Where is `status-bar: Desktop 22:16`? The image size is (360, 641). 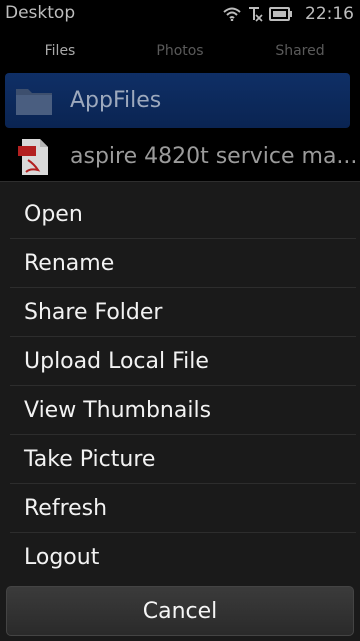
status-bar: Desktop 22:16 is located at coordinates (180, 14).